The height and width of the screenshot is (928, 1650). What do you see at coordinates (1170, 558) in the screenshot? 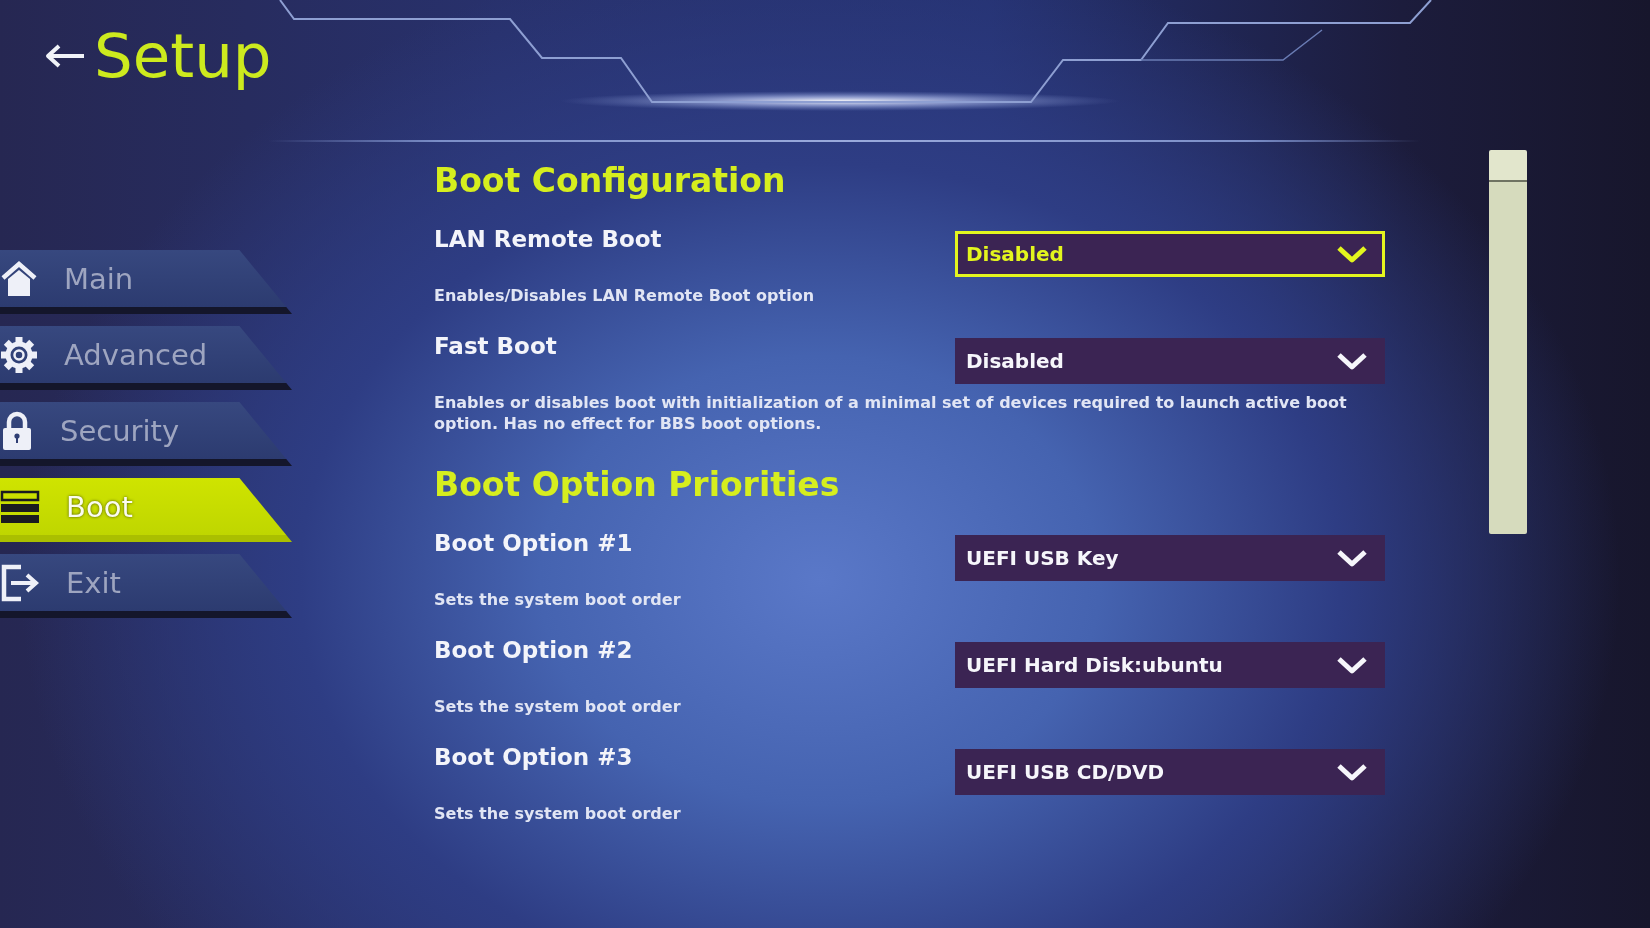
I see `setting-dropdown: UEFI USB Key` at bounding box center [1170, 558].